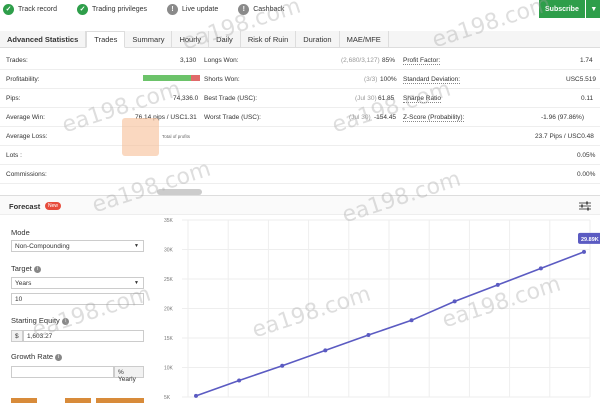 Image resolution: width=600 pixels, height=403 pixels. What do you see at coordinates (27, 136) in the screenshot?
I see `stat-label: Average Loss:` at bounding box center [27, 136].